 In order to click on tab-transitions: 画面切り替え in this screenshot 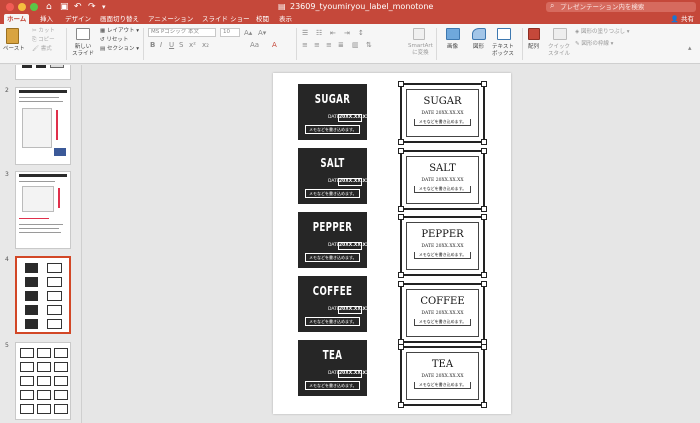, I will do `click(119, 19)`.